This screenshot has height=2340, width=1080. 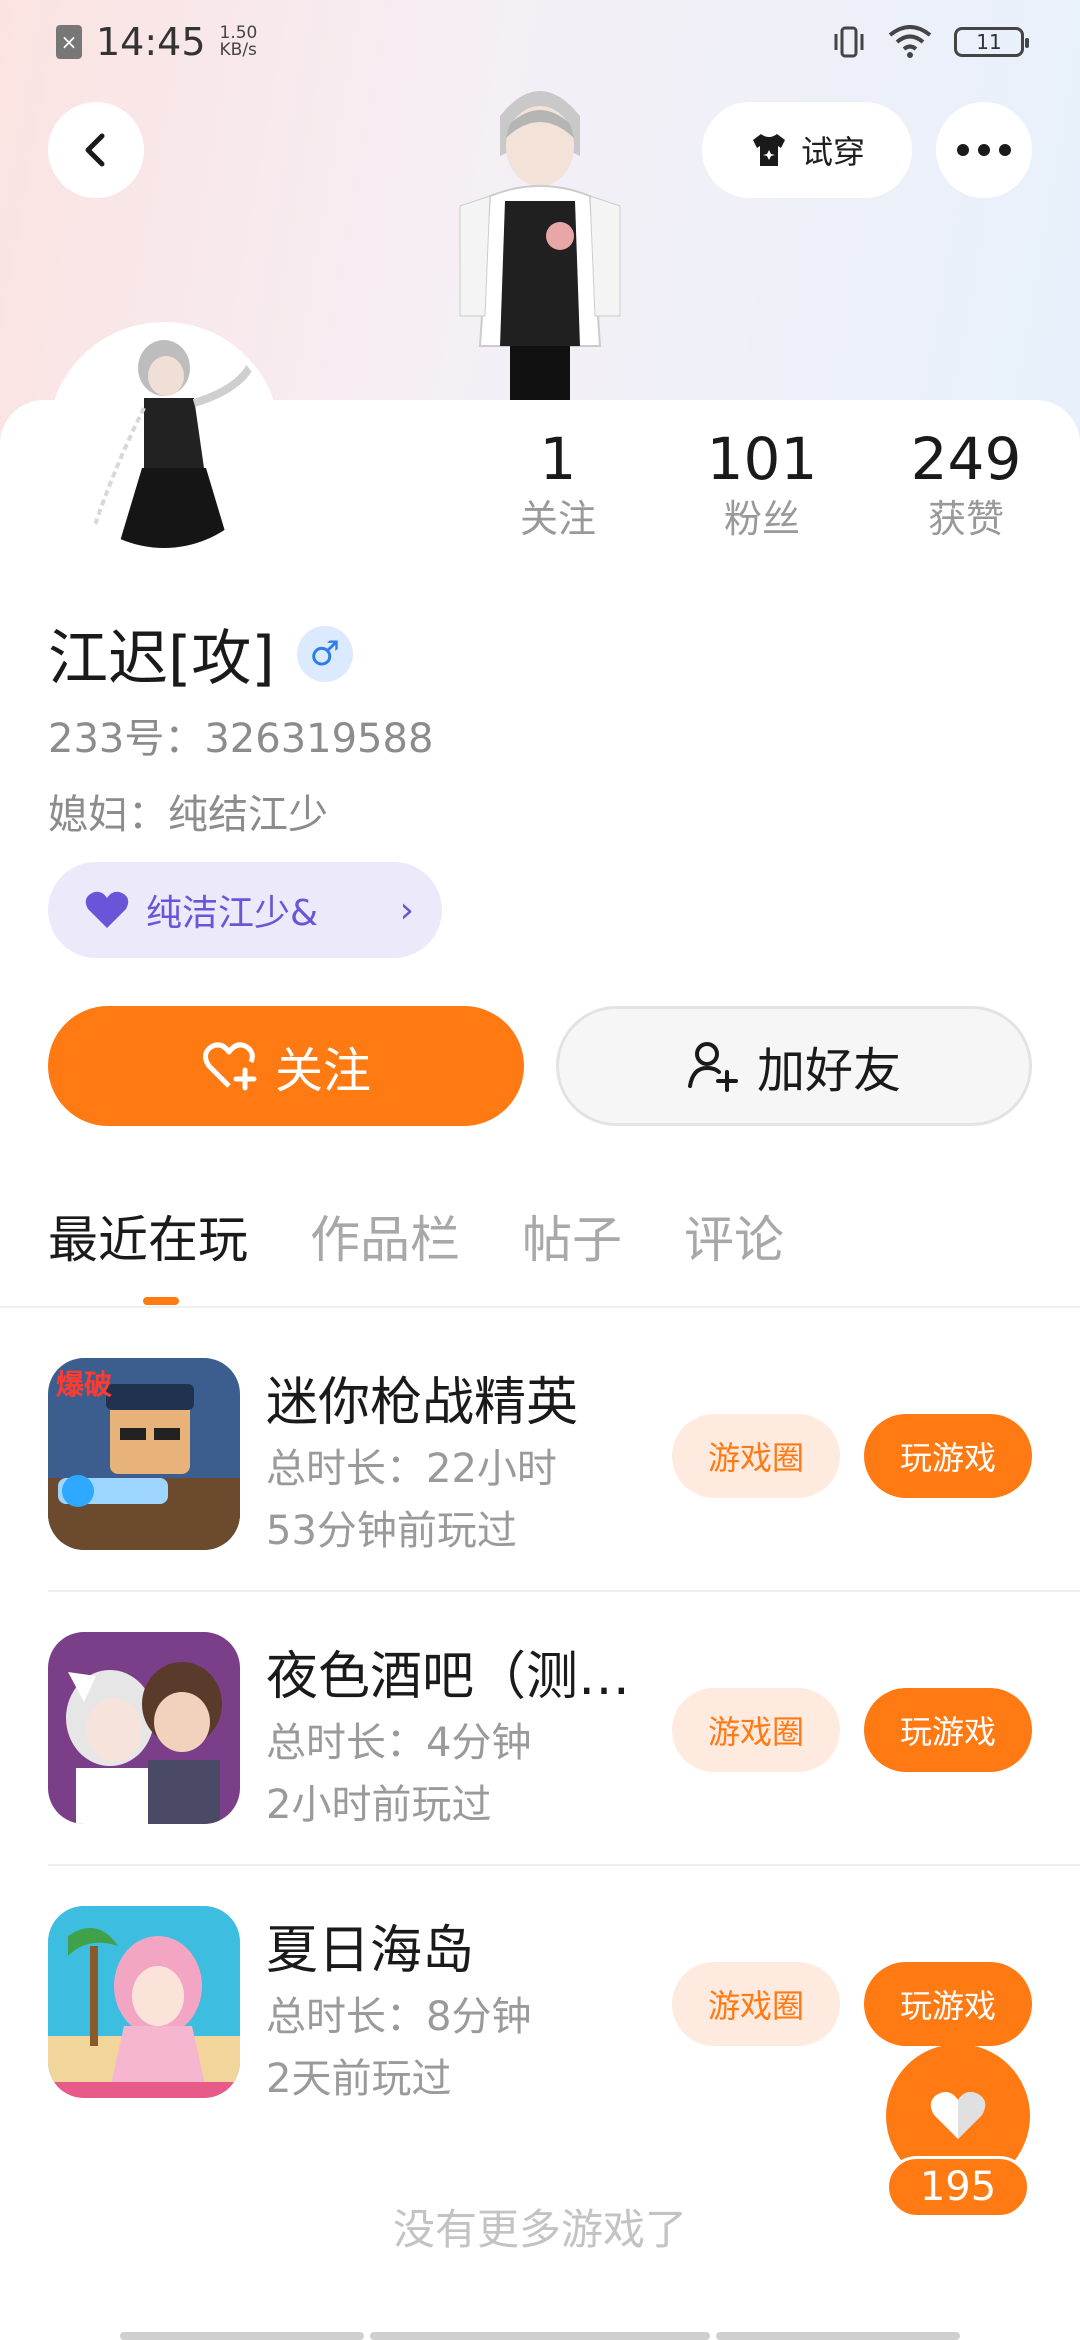 What do you see at coordinates (828, 1071) in the screenshot?
I see `add-friend-label: 加好友` at bounding box center [828, 1071].